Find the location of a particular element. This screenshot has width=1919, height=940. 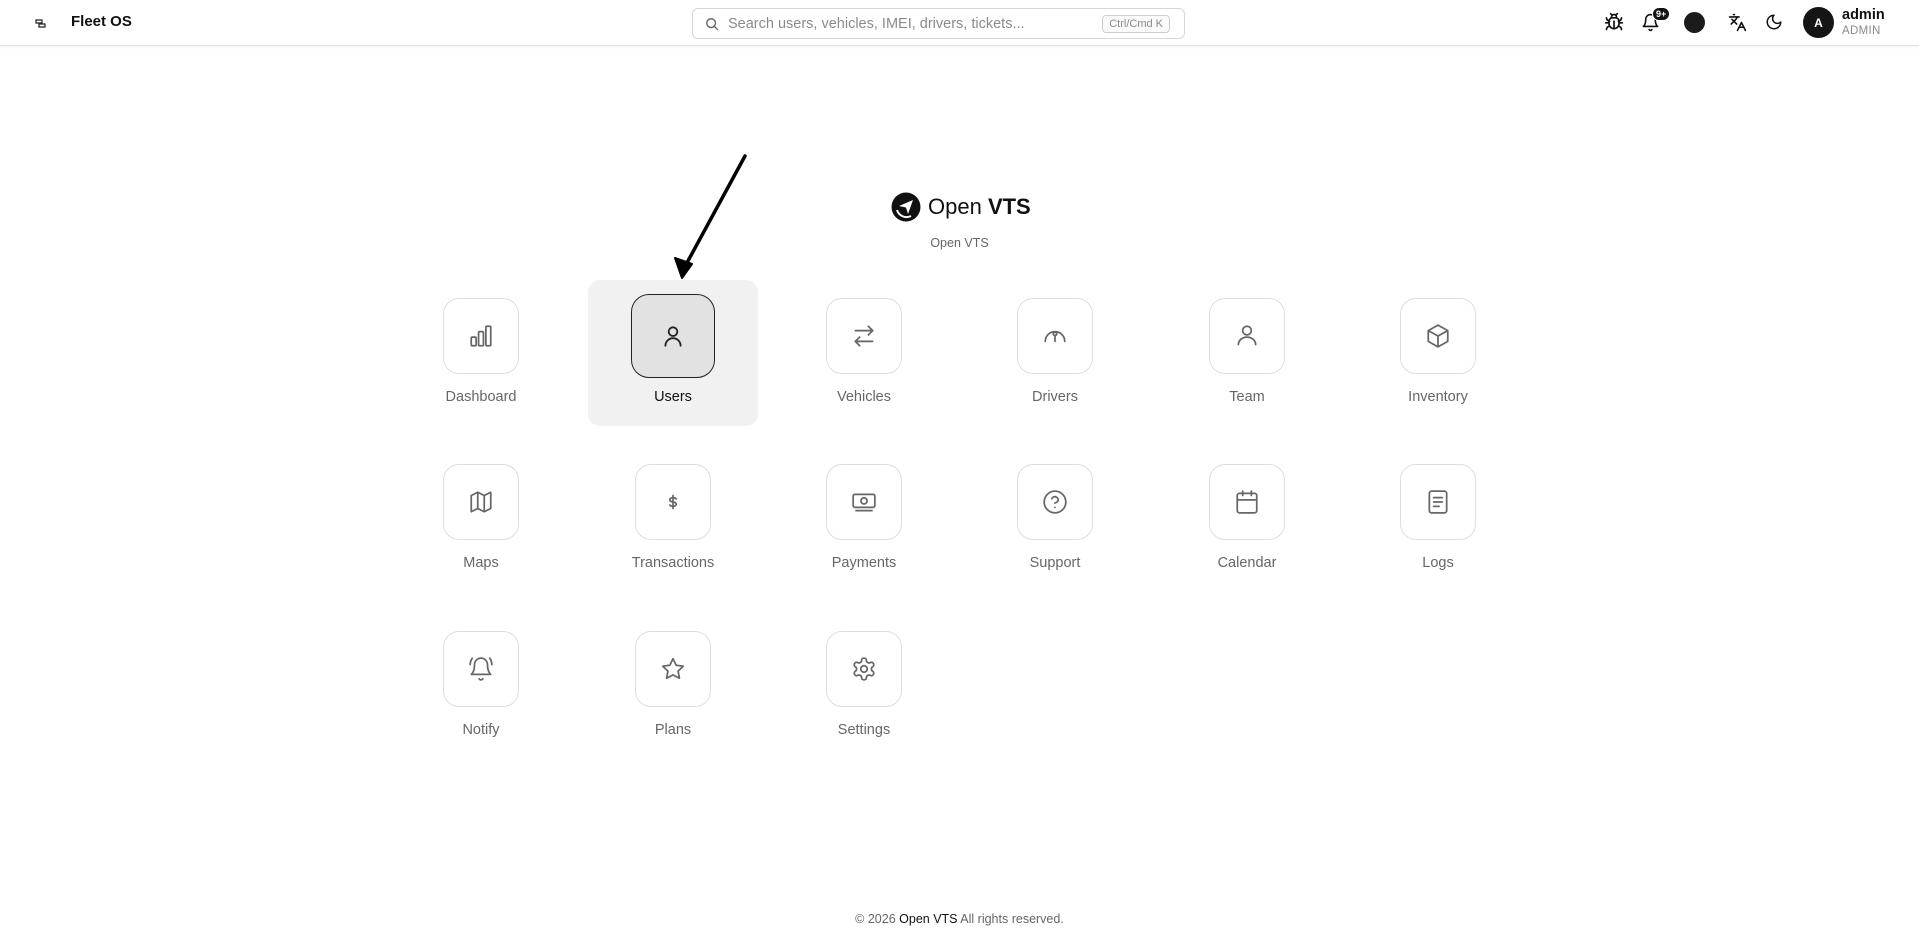

language-button is located at coordinates (1737, 22).